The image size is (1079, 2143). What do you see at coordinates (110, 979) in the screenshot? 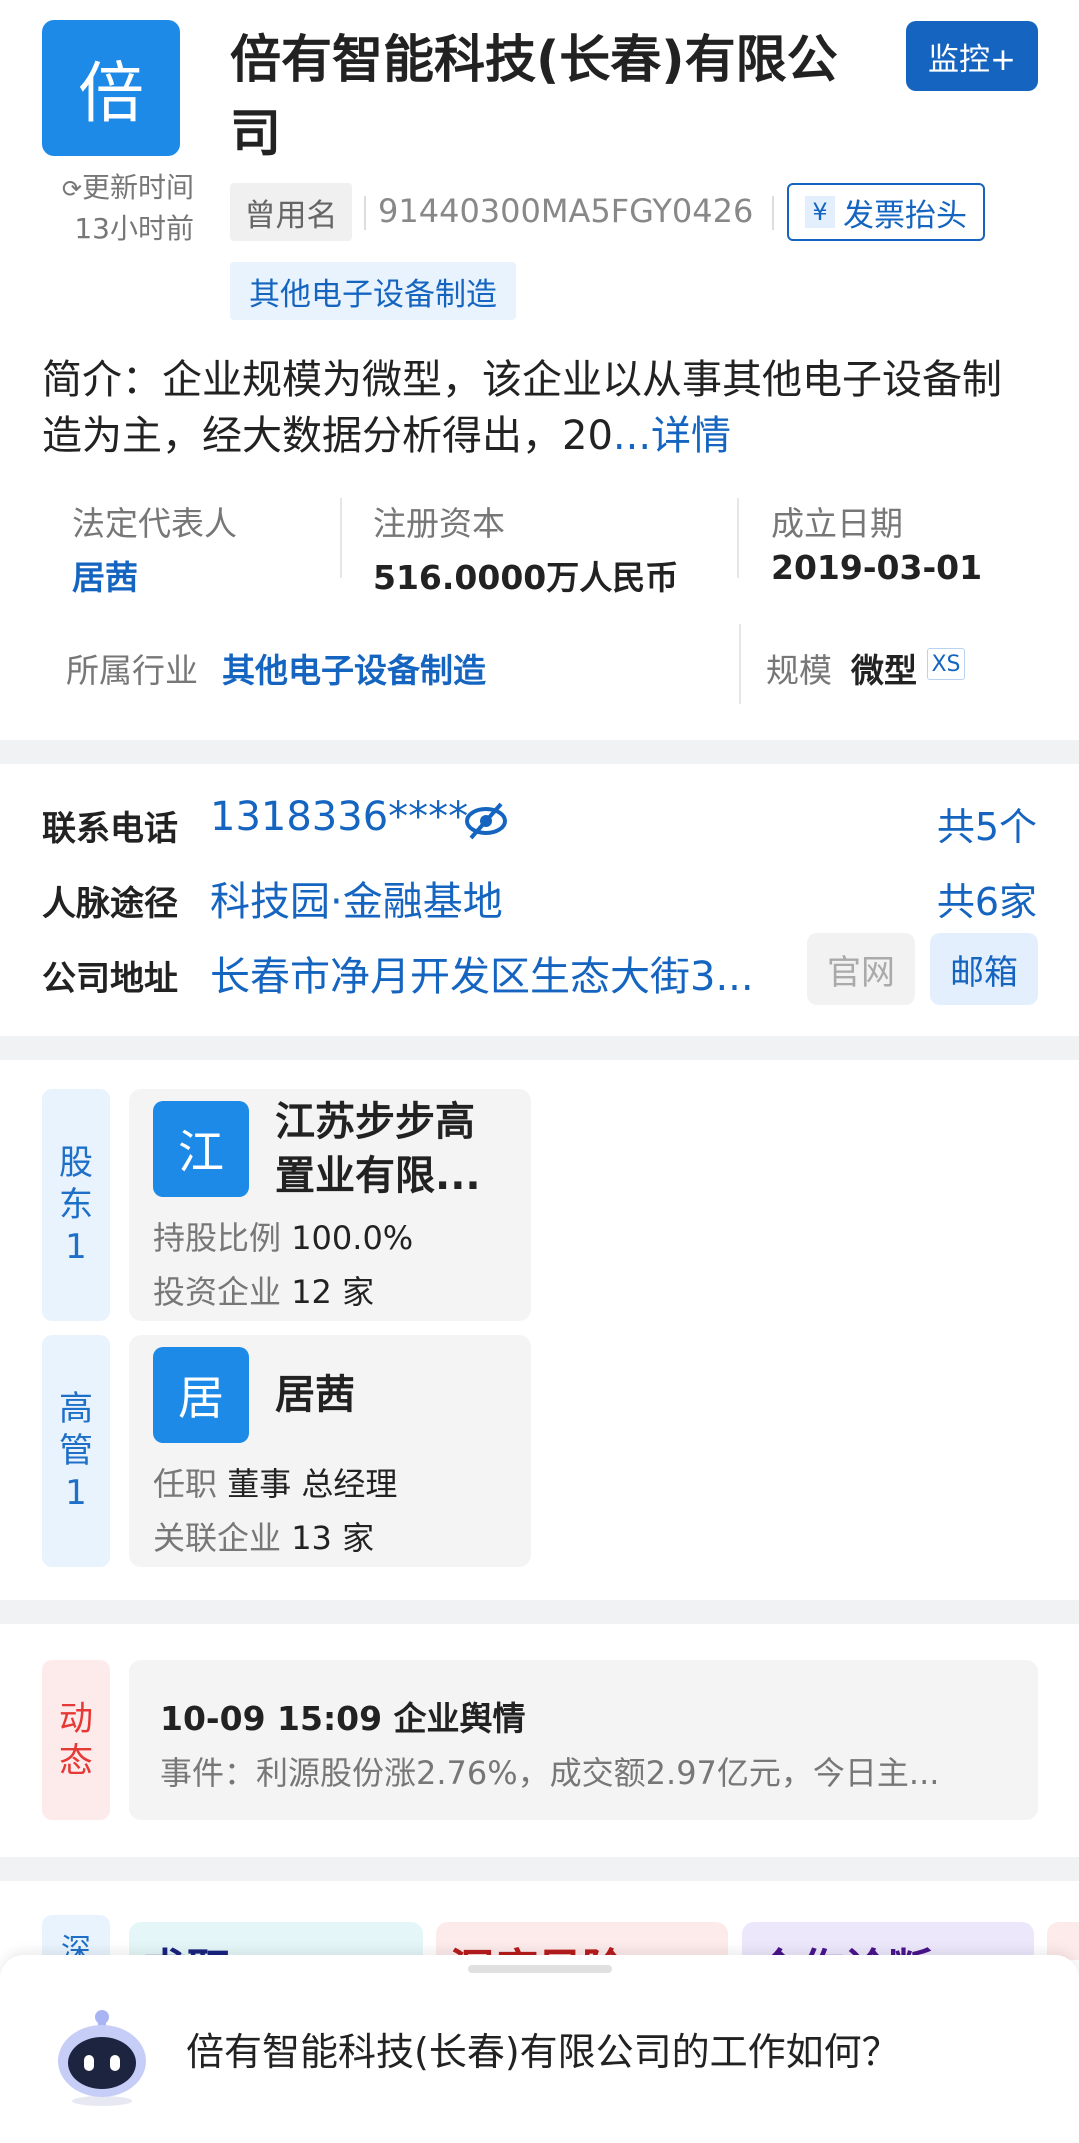
I see `address-label: 公司地址` at bounding box center [110, 979].